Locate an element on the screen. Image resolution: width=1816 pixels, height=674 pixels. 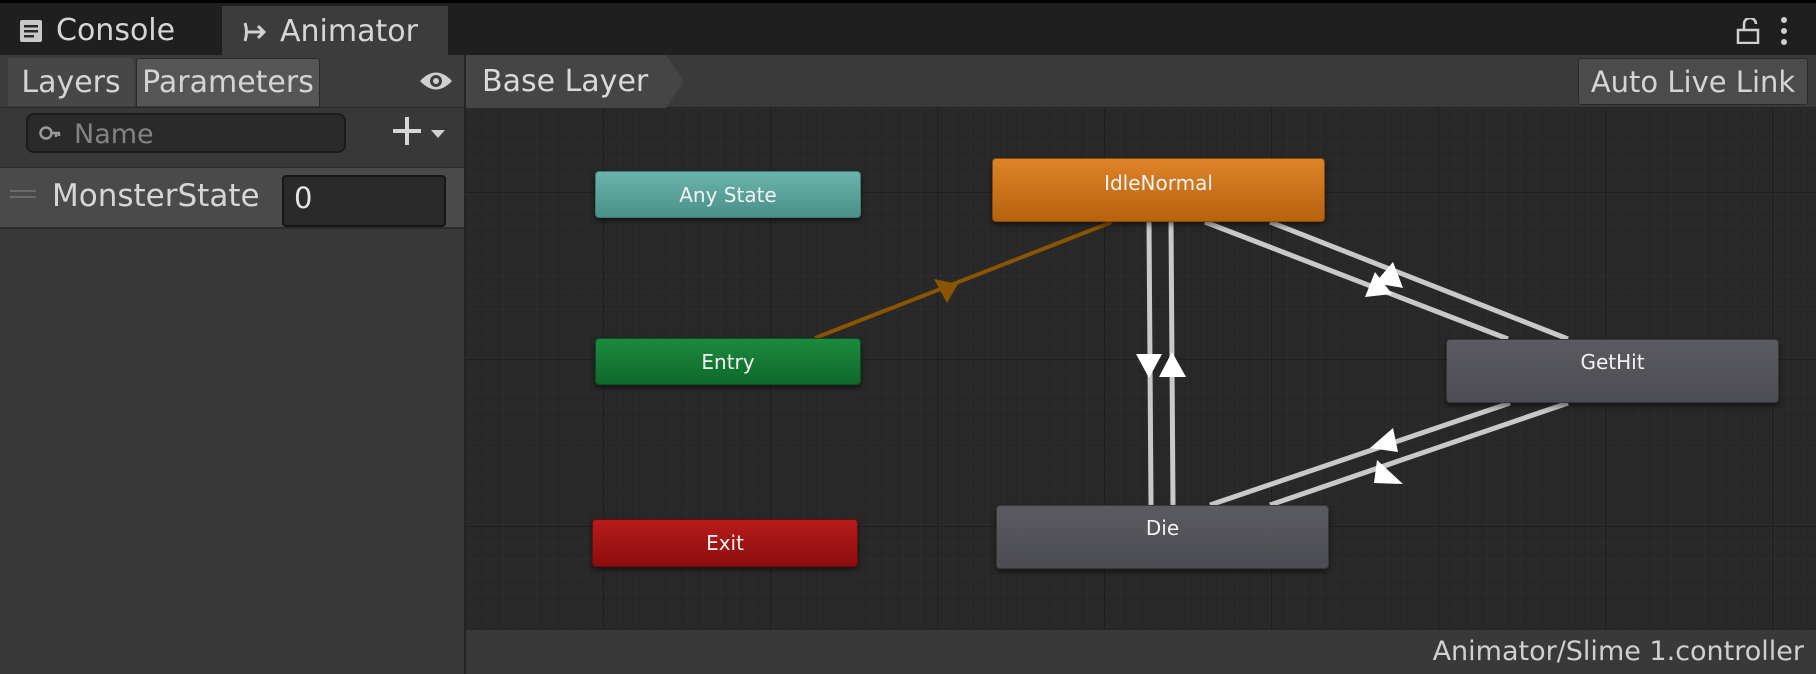
breadcrumb-base-layer: Base Layer is located at coordinates (575, 81).